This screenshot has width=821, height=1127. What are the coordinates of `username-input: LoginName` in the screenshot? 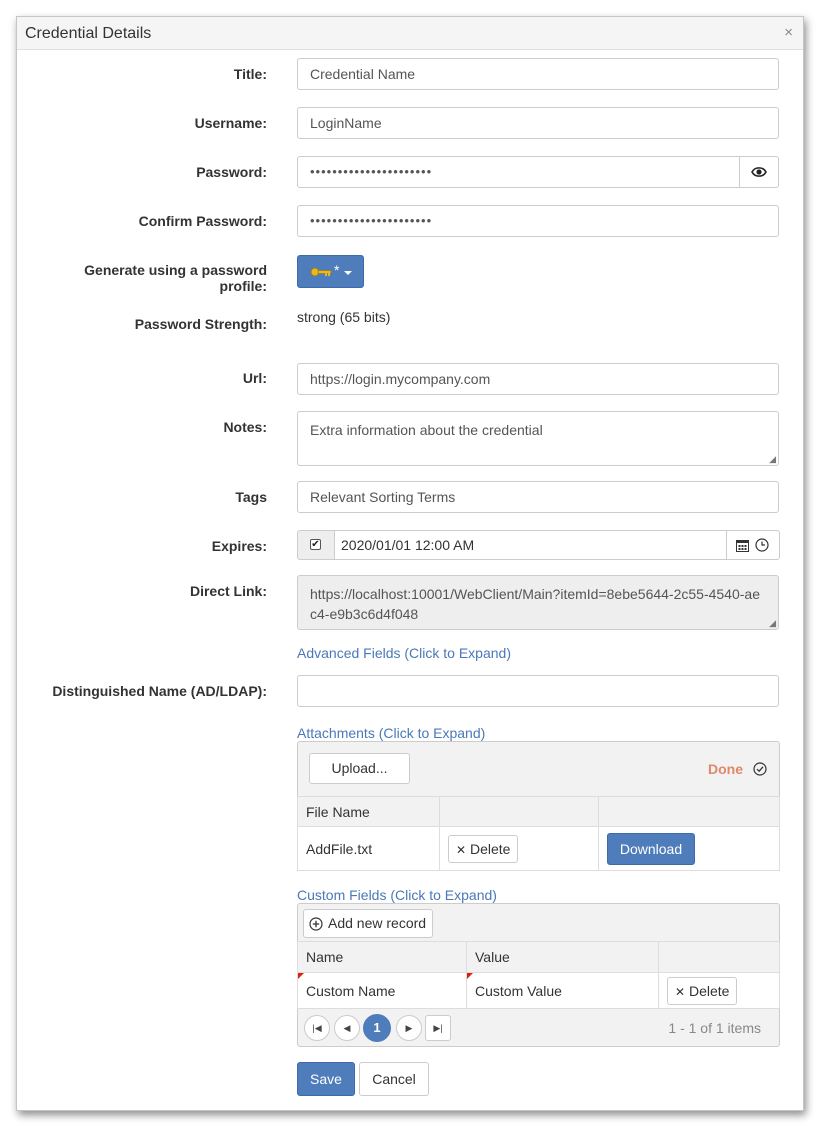 It's located at (538, 123).